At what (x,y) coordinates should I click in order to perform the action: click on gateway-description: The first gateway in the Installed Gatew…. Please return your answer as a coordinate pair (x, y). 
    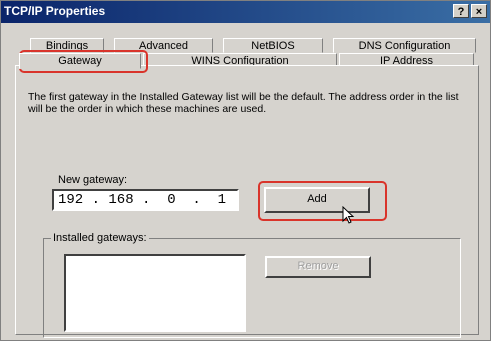
    Looking at the image, I should click on (243, 103).